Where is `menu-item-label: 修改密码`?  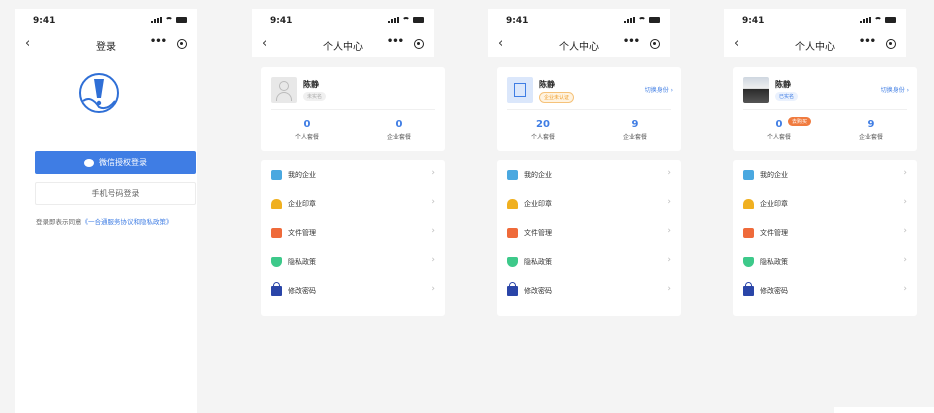 menu-item-label: 修改密码 is located at coordinates (538, 290).